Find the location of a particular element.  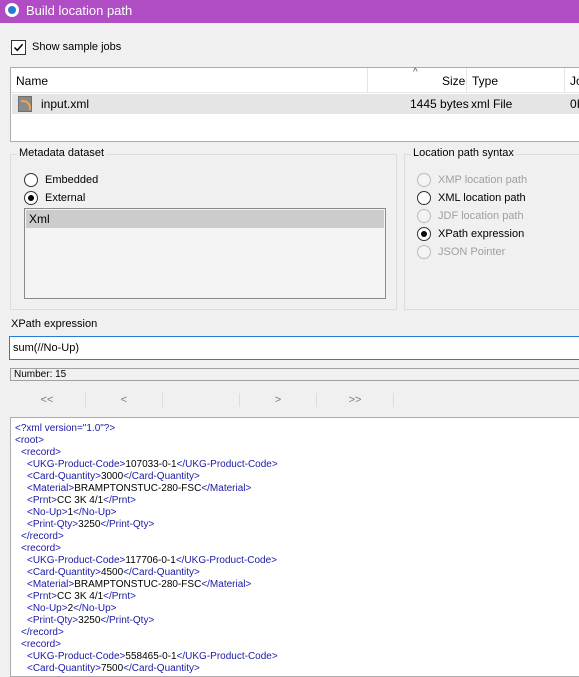

xml-location-path-radio is located at coordinates (424, 198).